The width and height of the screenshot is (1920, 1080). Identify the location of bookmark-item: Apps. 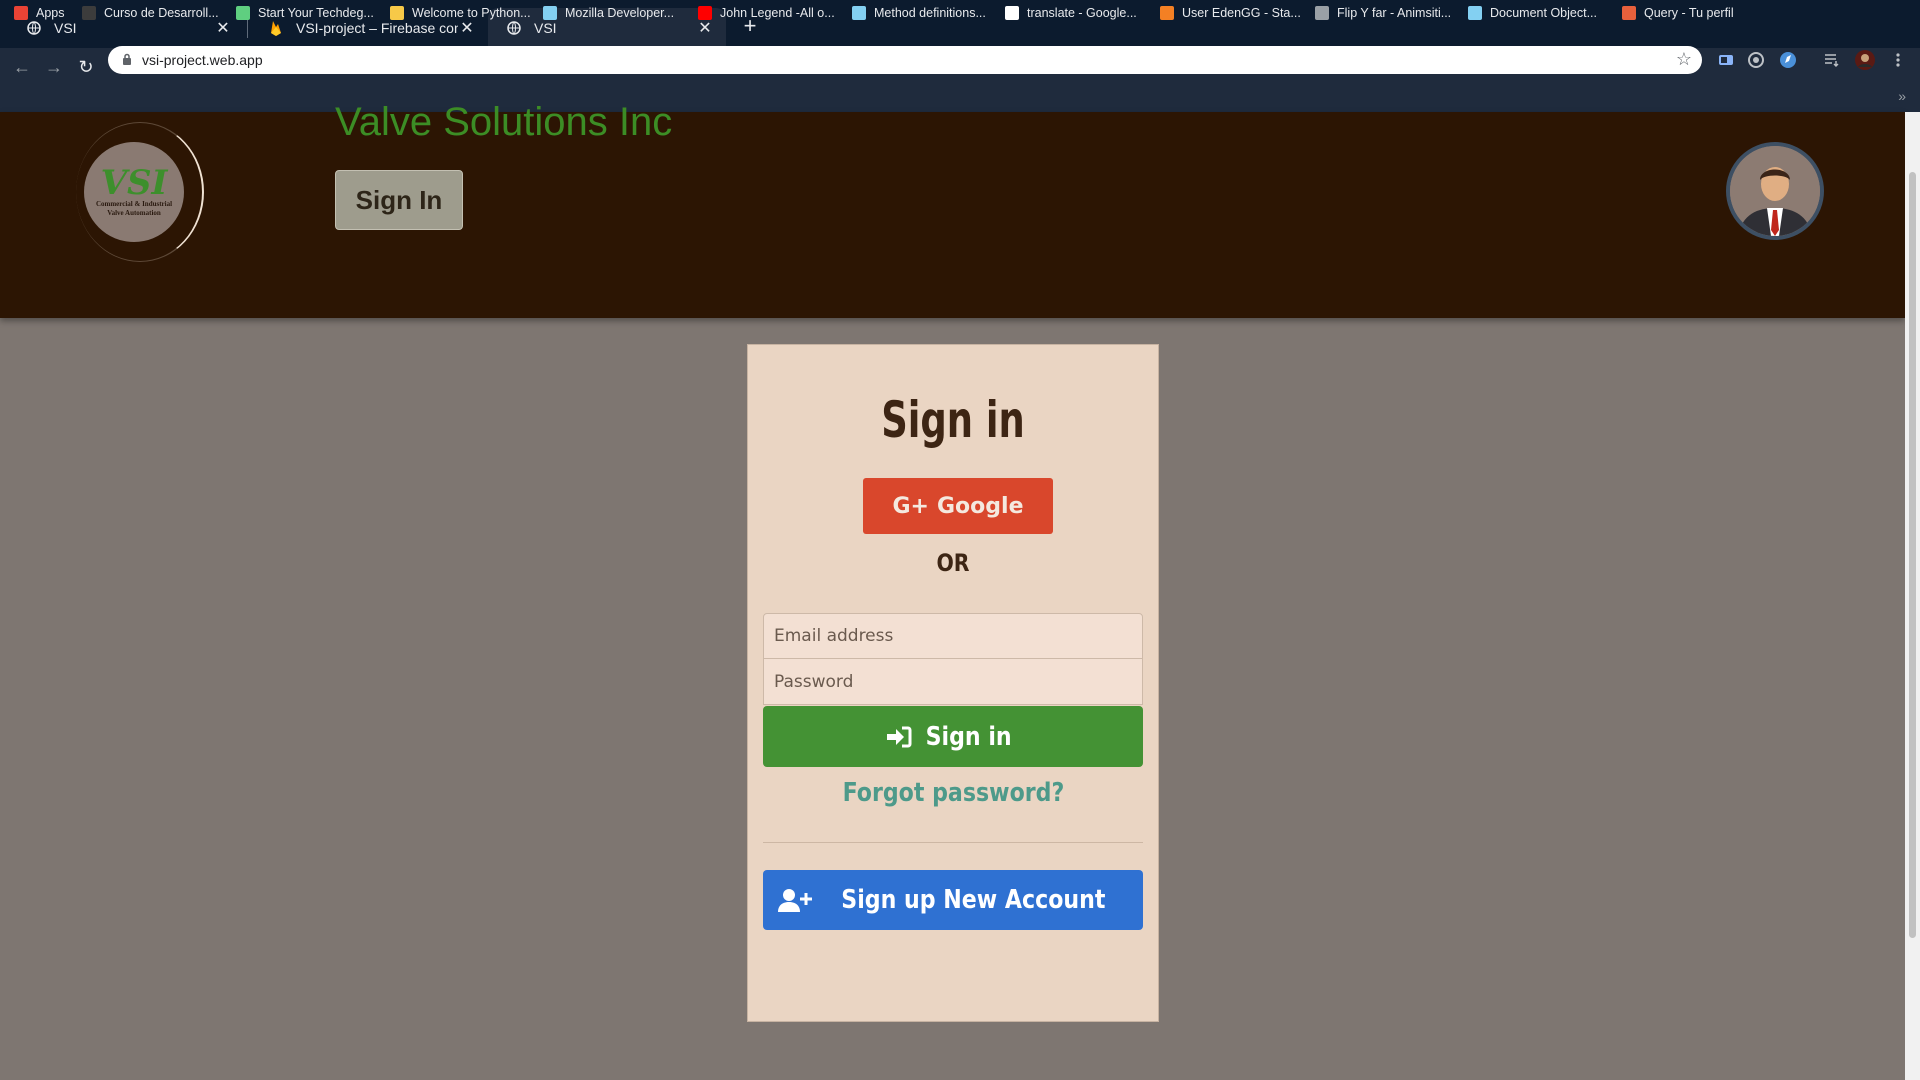
(39, 13).